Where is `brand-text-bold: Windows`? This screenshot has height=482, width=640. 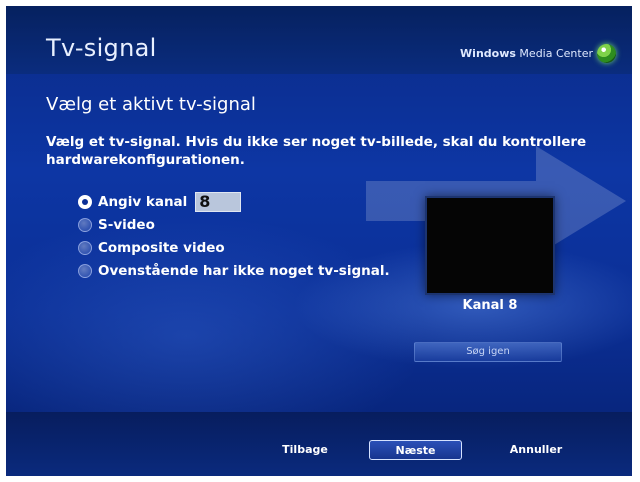 brand-text-bold: Windows is located at coordinates (488, 53).